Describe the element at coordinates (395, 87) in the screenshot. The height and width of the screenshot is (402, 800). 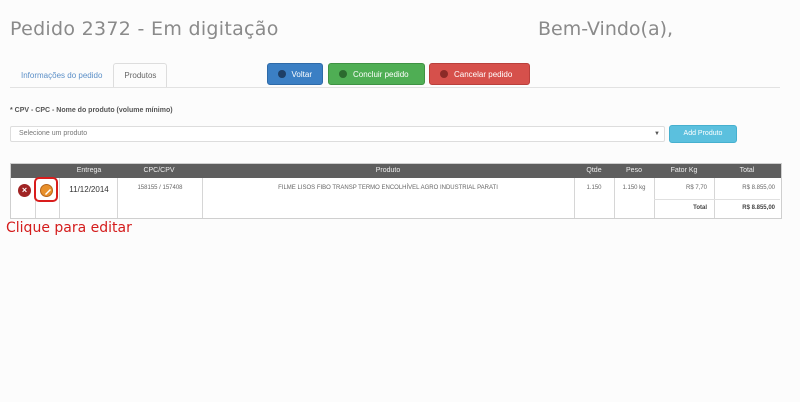
I see `tabs-divider` at that location.